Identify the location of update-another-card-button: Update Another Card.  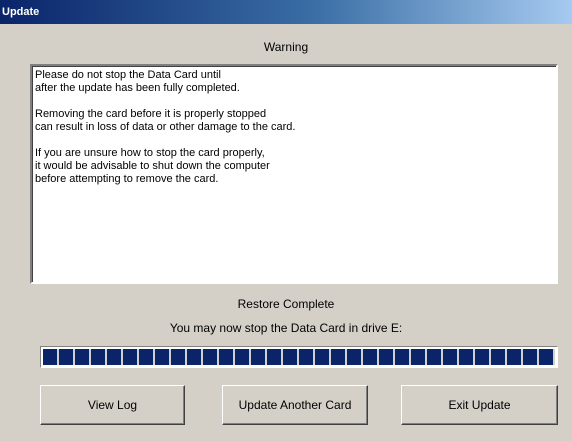
(295, 405).